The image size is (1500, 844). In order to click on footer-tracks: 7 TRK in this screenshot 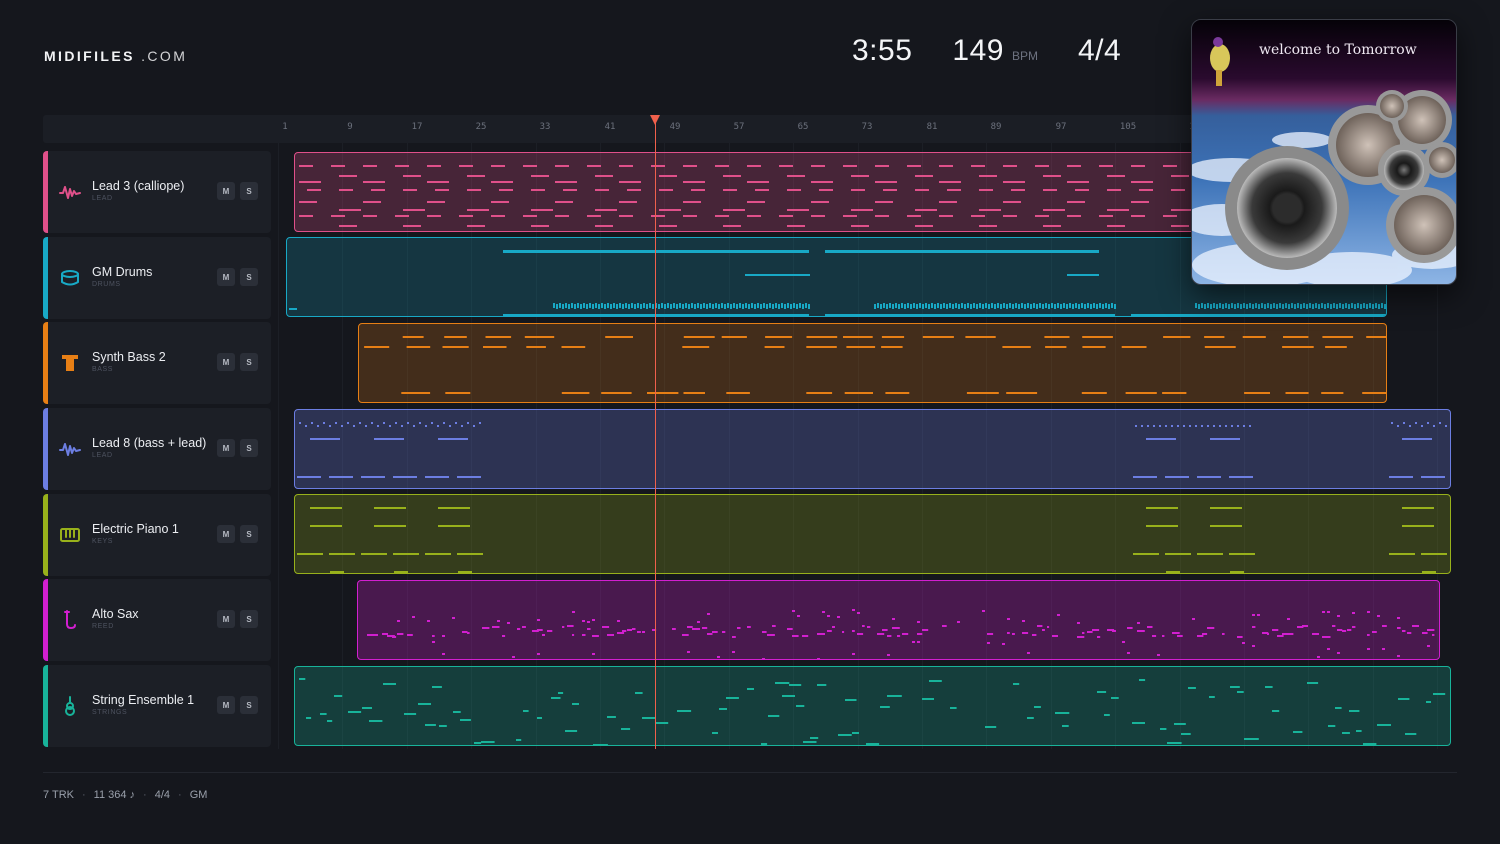, I will do `click(58, 795)`.